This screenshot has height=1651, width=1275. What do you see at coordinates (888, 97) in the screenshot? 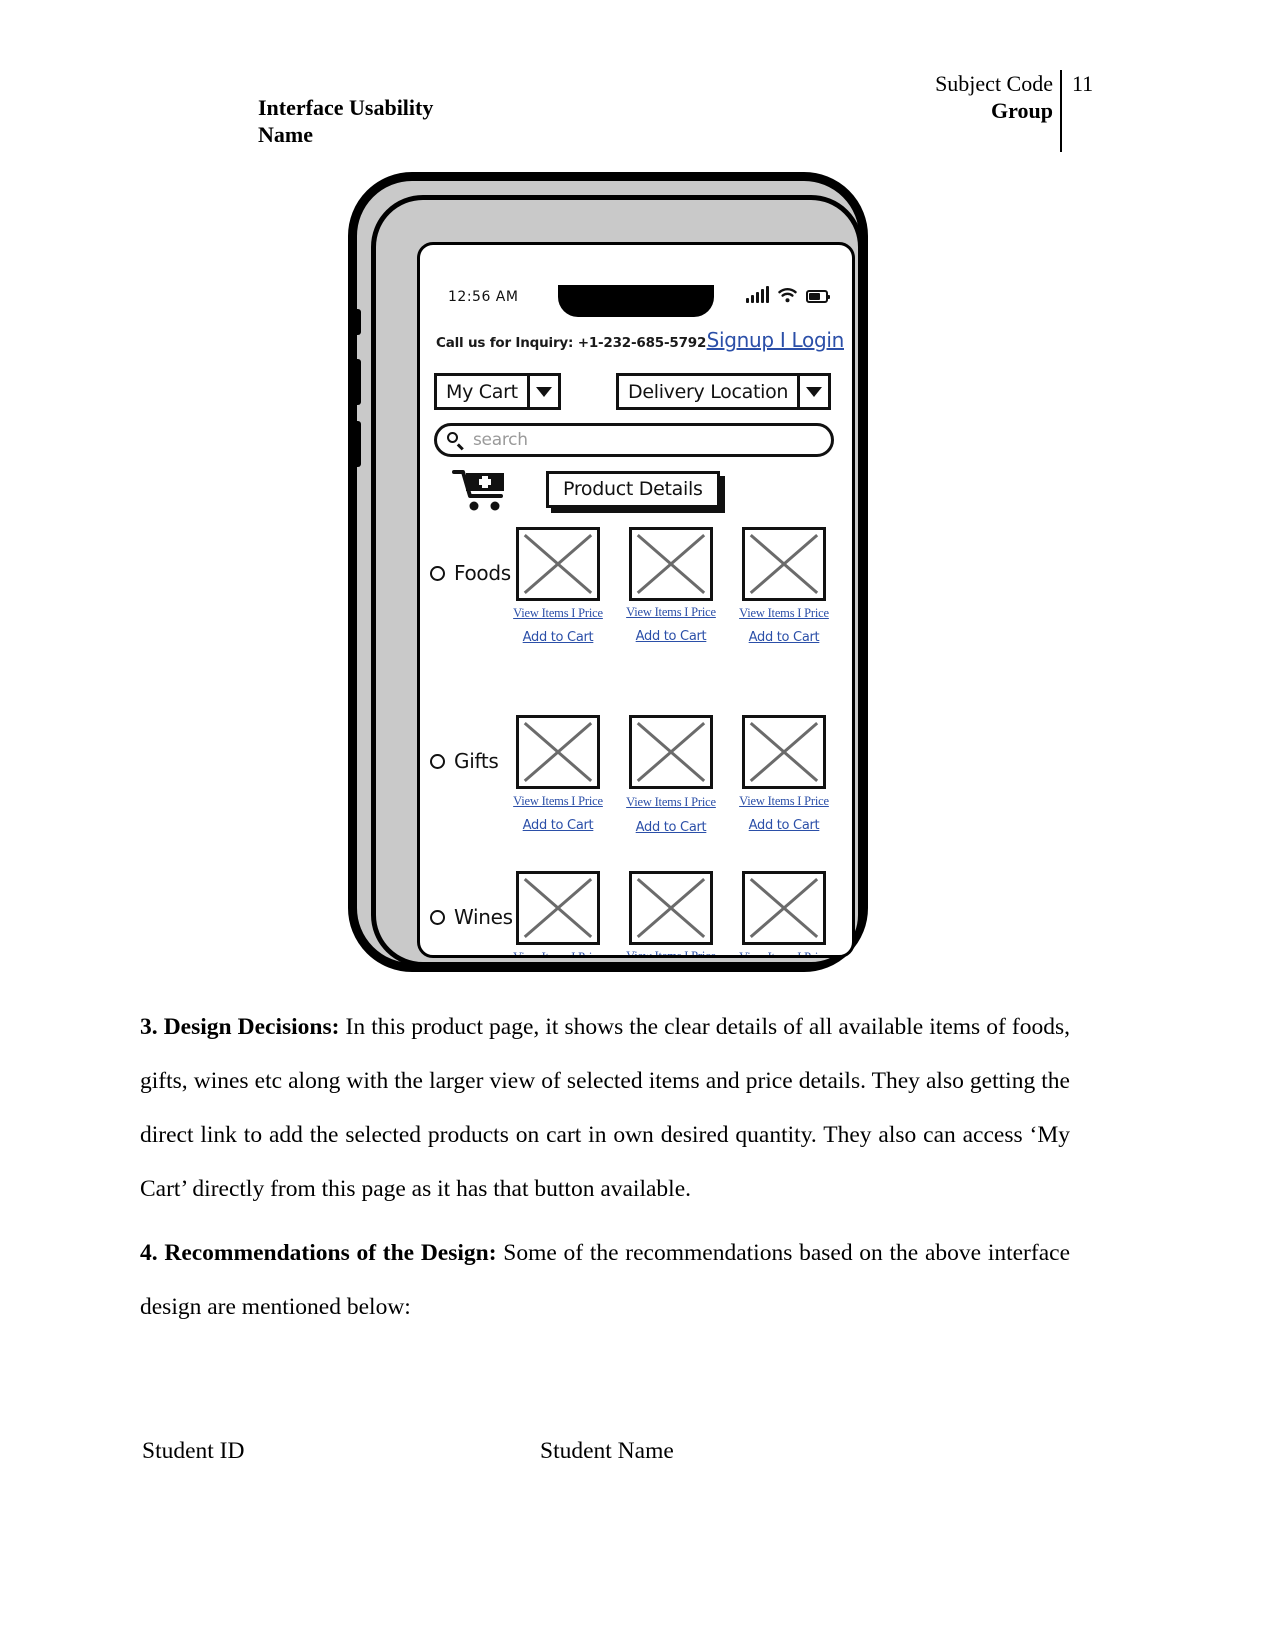
I see `header-right-info: Subject Code Group` at bounding box center [888, 97].